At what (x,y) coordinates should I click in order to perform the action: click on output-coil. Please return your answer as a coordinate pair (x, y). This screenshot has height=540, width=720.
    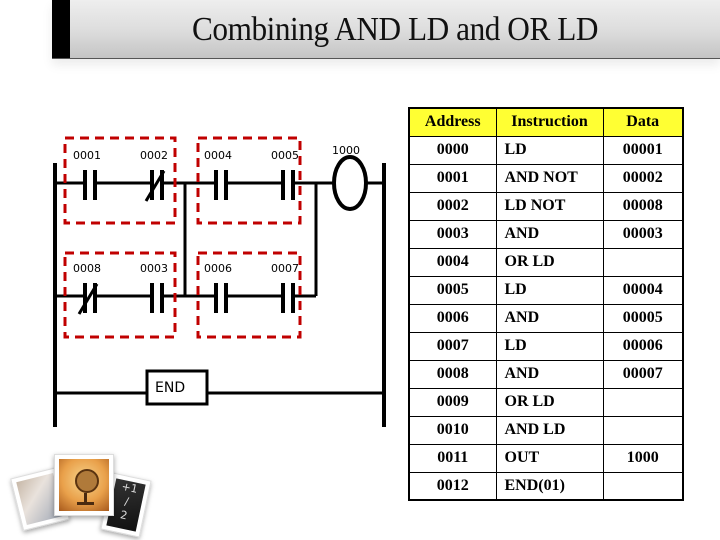
    Looking at the image, I should click on (350, 183).